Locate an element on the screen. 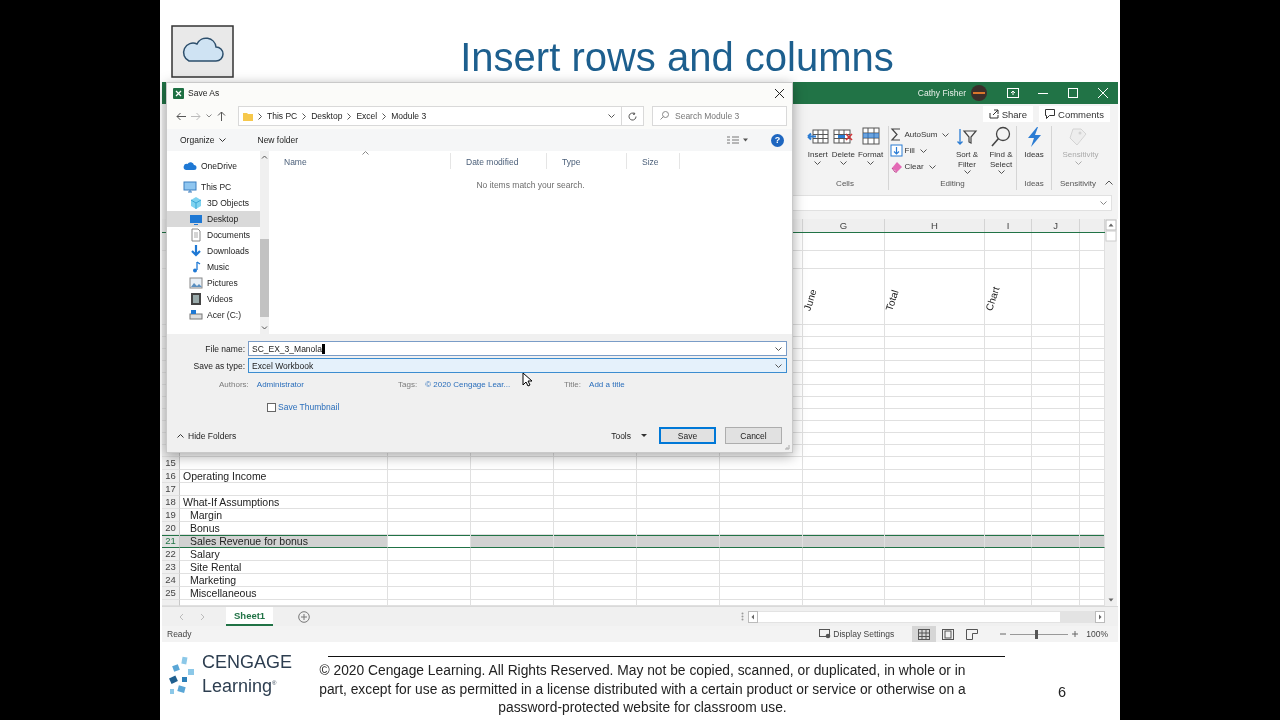 Image resolution: width=1280 pixels, height=720 pixels. ribbon-button: Clear is located at coordinates (918, 166).